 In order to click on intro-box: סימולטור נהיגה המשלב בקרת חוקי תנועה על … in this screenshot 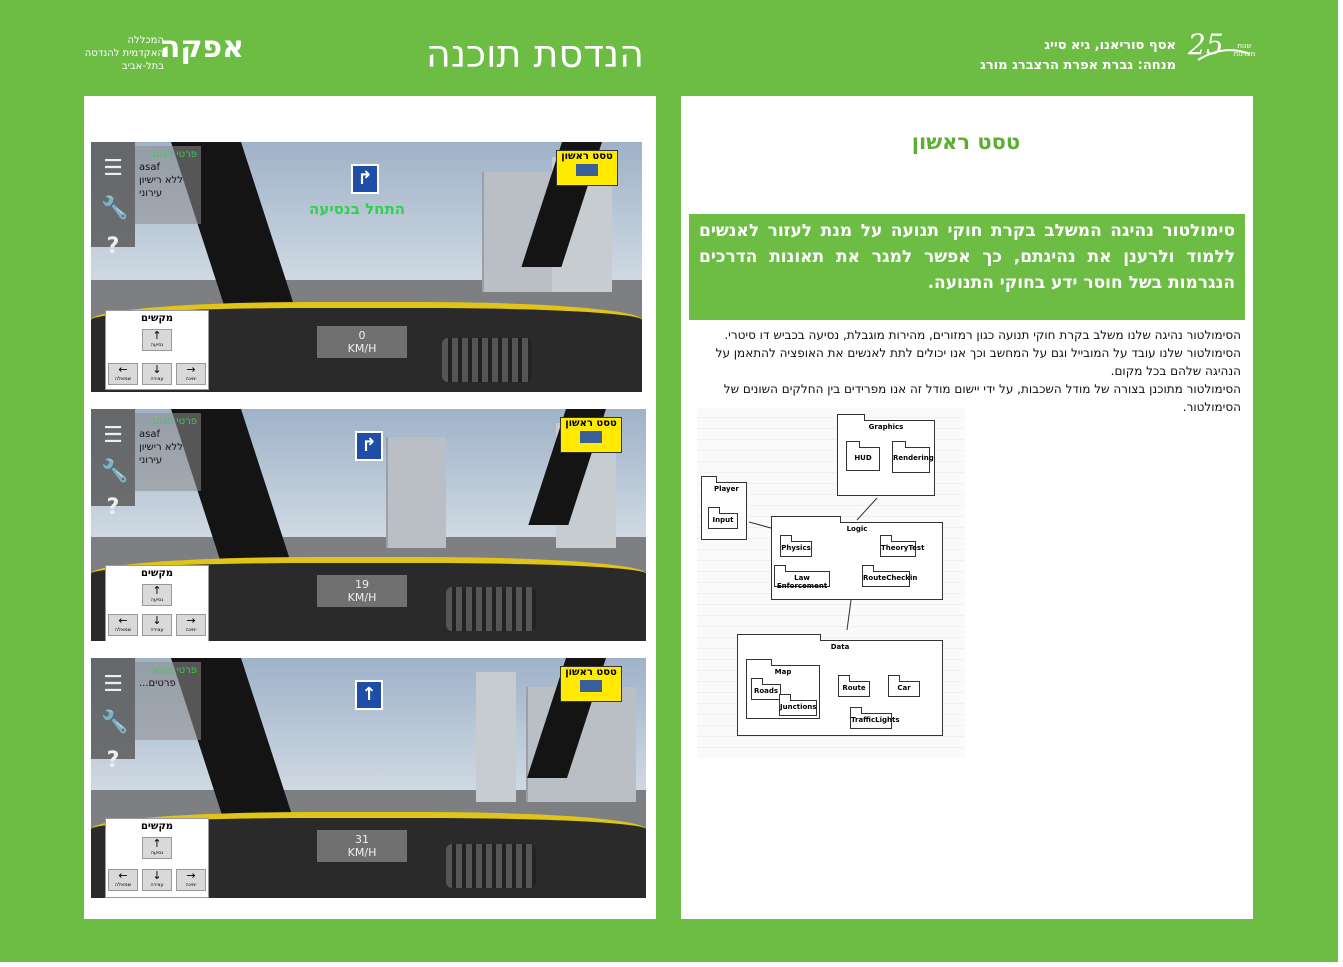, I will do `click(967, 267)`.